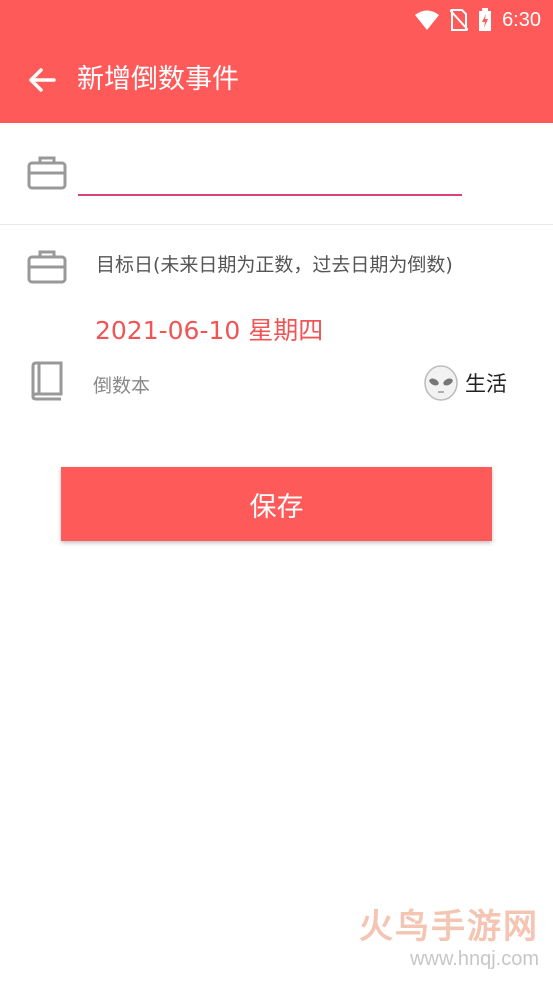 The image size is (553, 983). What do you see at coordinates (270, 173) in the screenshot?
I see `event-name-input` at bounding box center [270, 173].